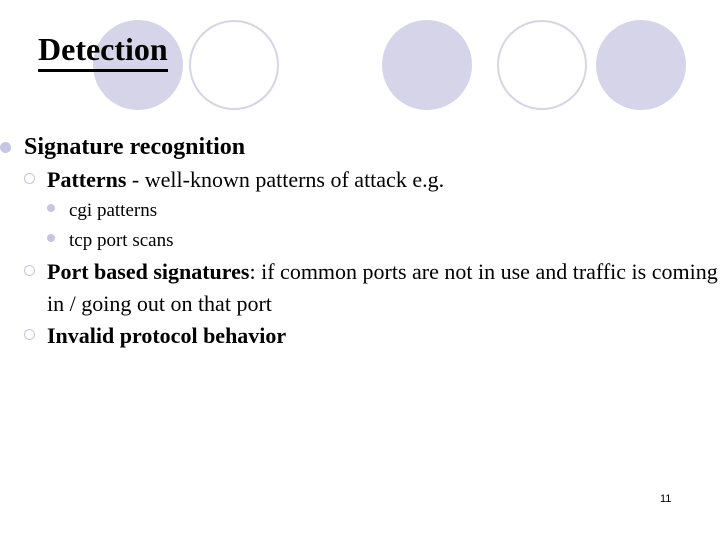 This screenshot has width=720, height=540. I want to click on bullet-cgi-patterns: cgi patterns, so click(383, 211).